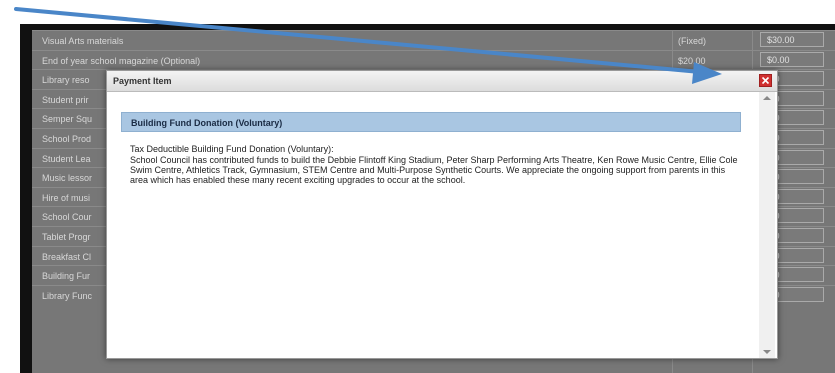  Describe the element at coordinates (692, 41) in the screenshot. I see `row-item-type: (Fixed)` at that location.